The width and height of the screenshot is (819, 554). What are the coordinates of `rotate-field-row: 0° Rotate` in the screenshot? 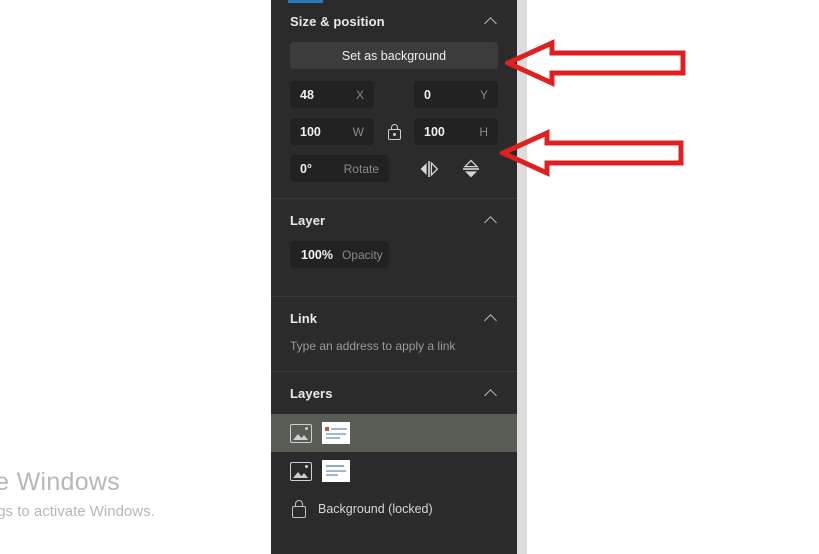 It's located at (394, 168).